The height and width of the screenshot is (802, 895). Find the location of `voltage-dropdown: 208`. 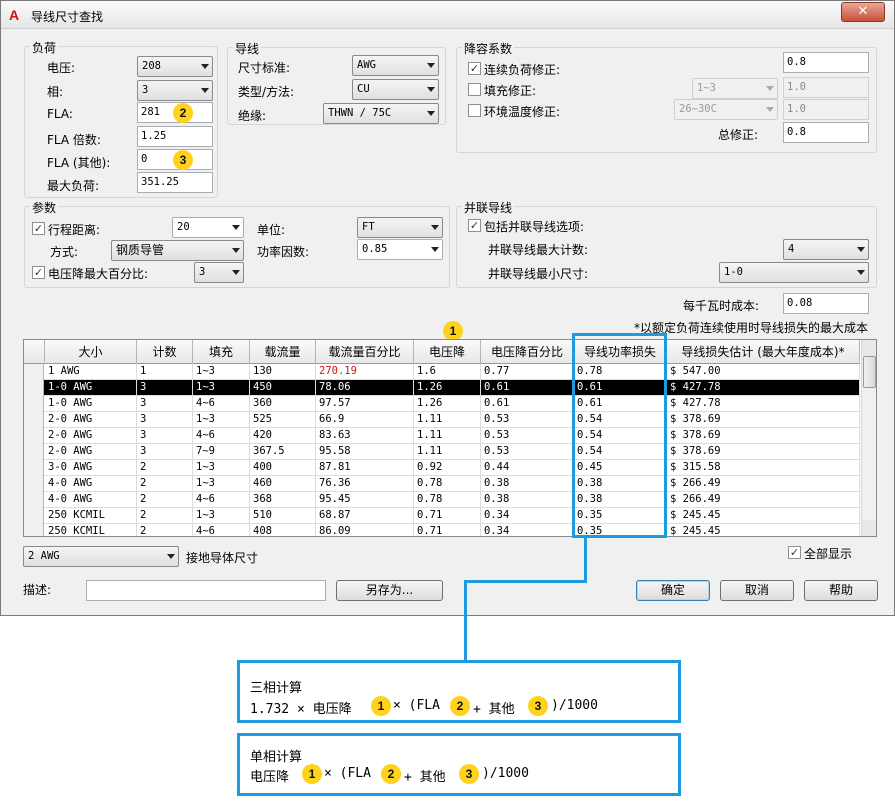

voltage-dropdown: 208 is located at coordinates (175, 66).